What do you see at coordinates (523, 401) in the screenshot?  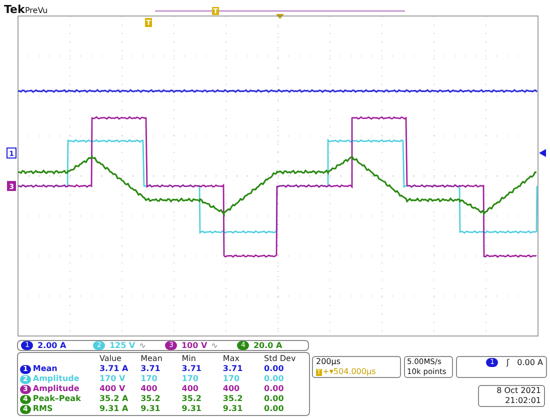 I see `time-text: 21:02:01` at bounding box center [523, 401].